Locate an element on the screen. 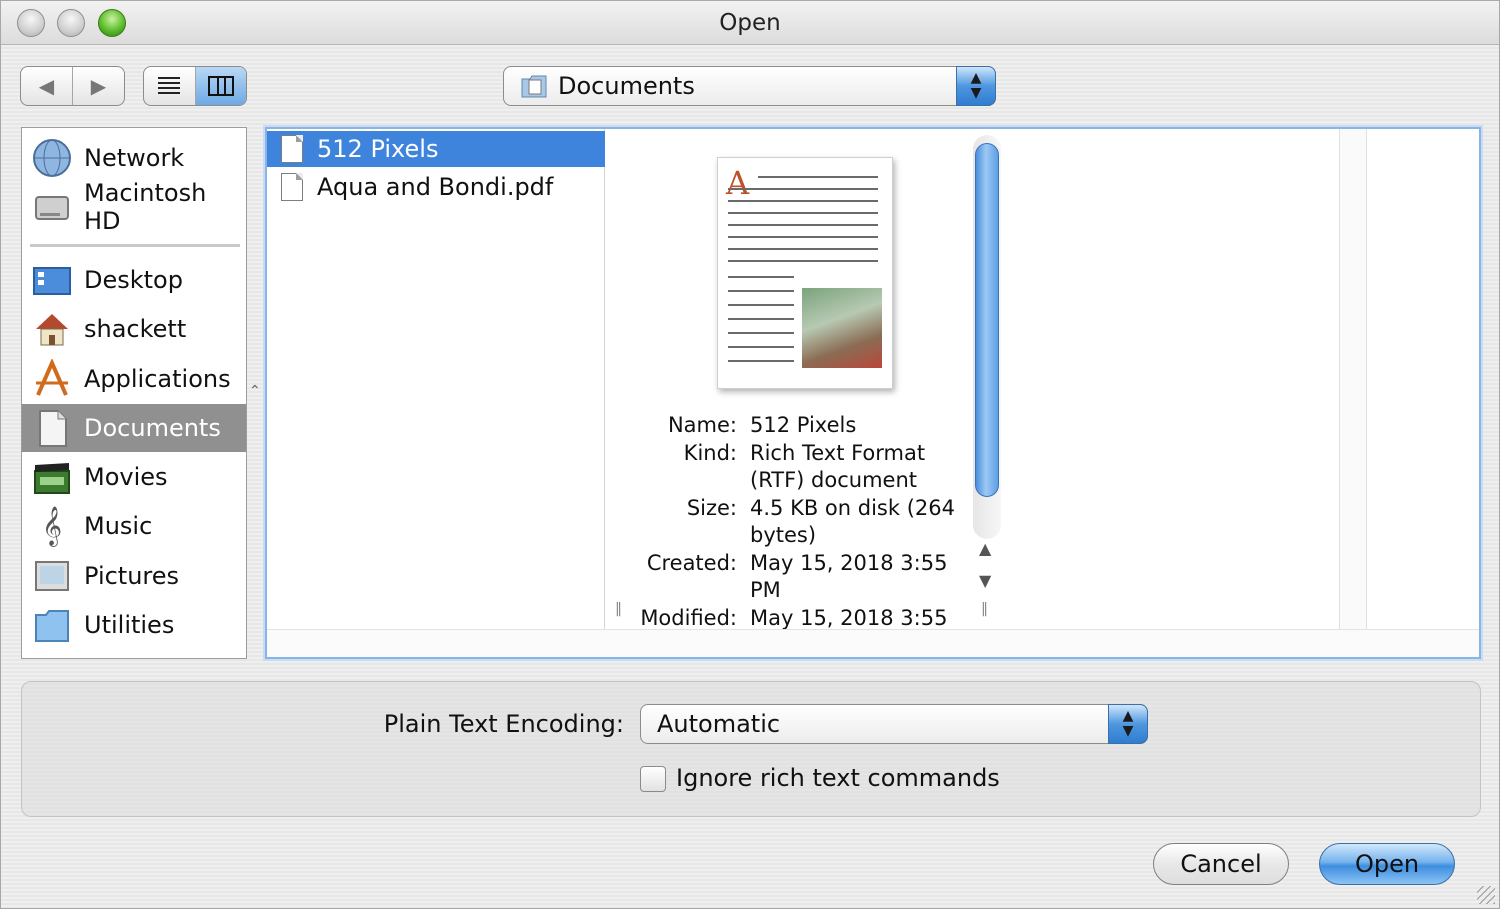  info-kind-value: Rich Text Format is located at coordinates (838, 453).